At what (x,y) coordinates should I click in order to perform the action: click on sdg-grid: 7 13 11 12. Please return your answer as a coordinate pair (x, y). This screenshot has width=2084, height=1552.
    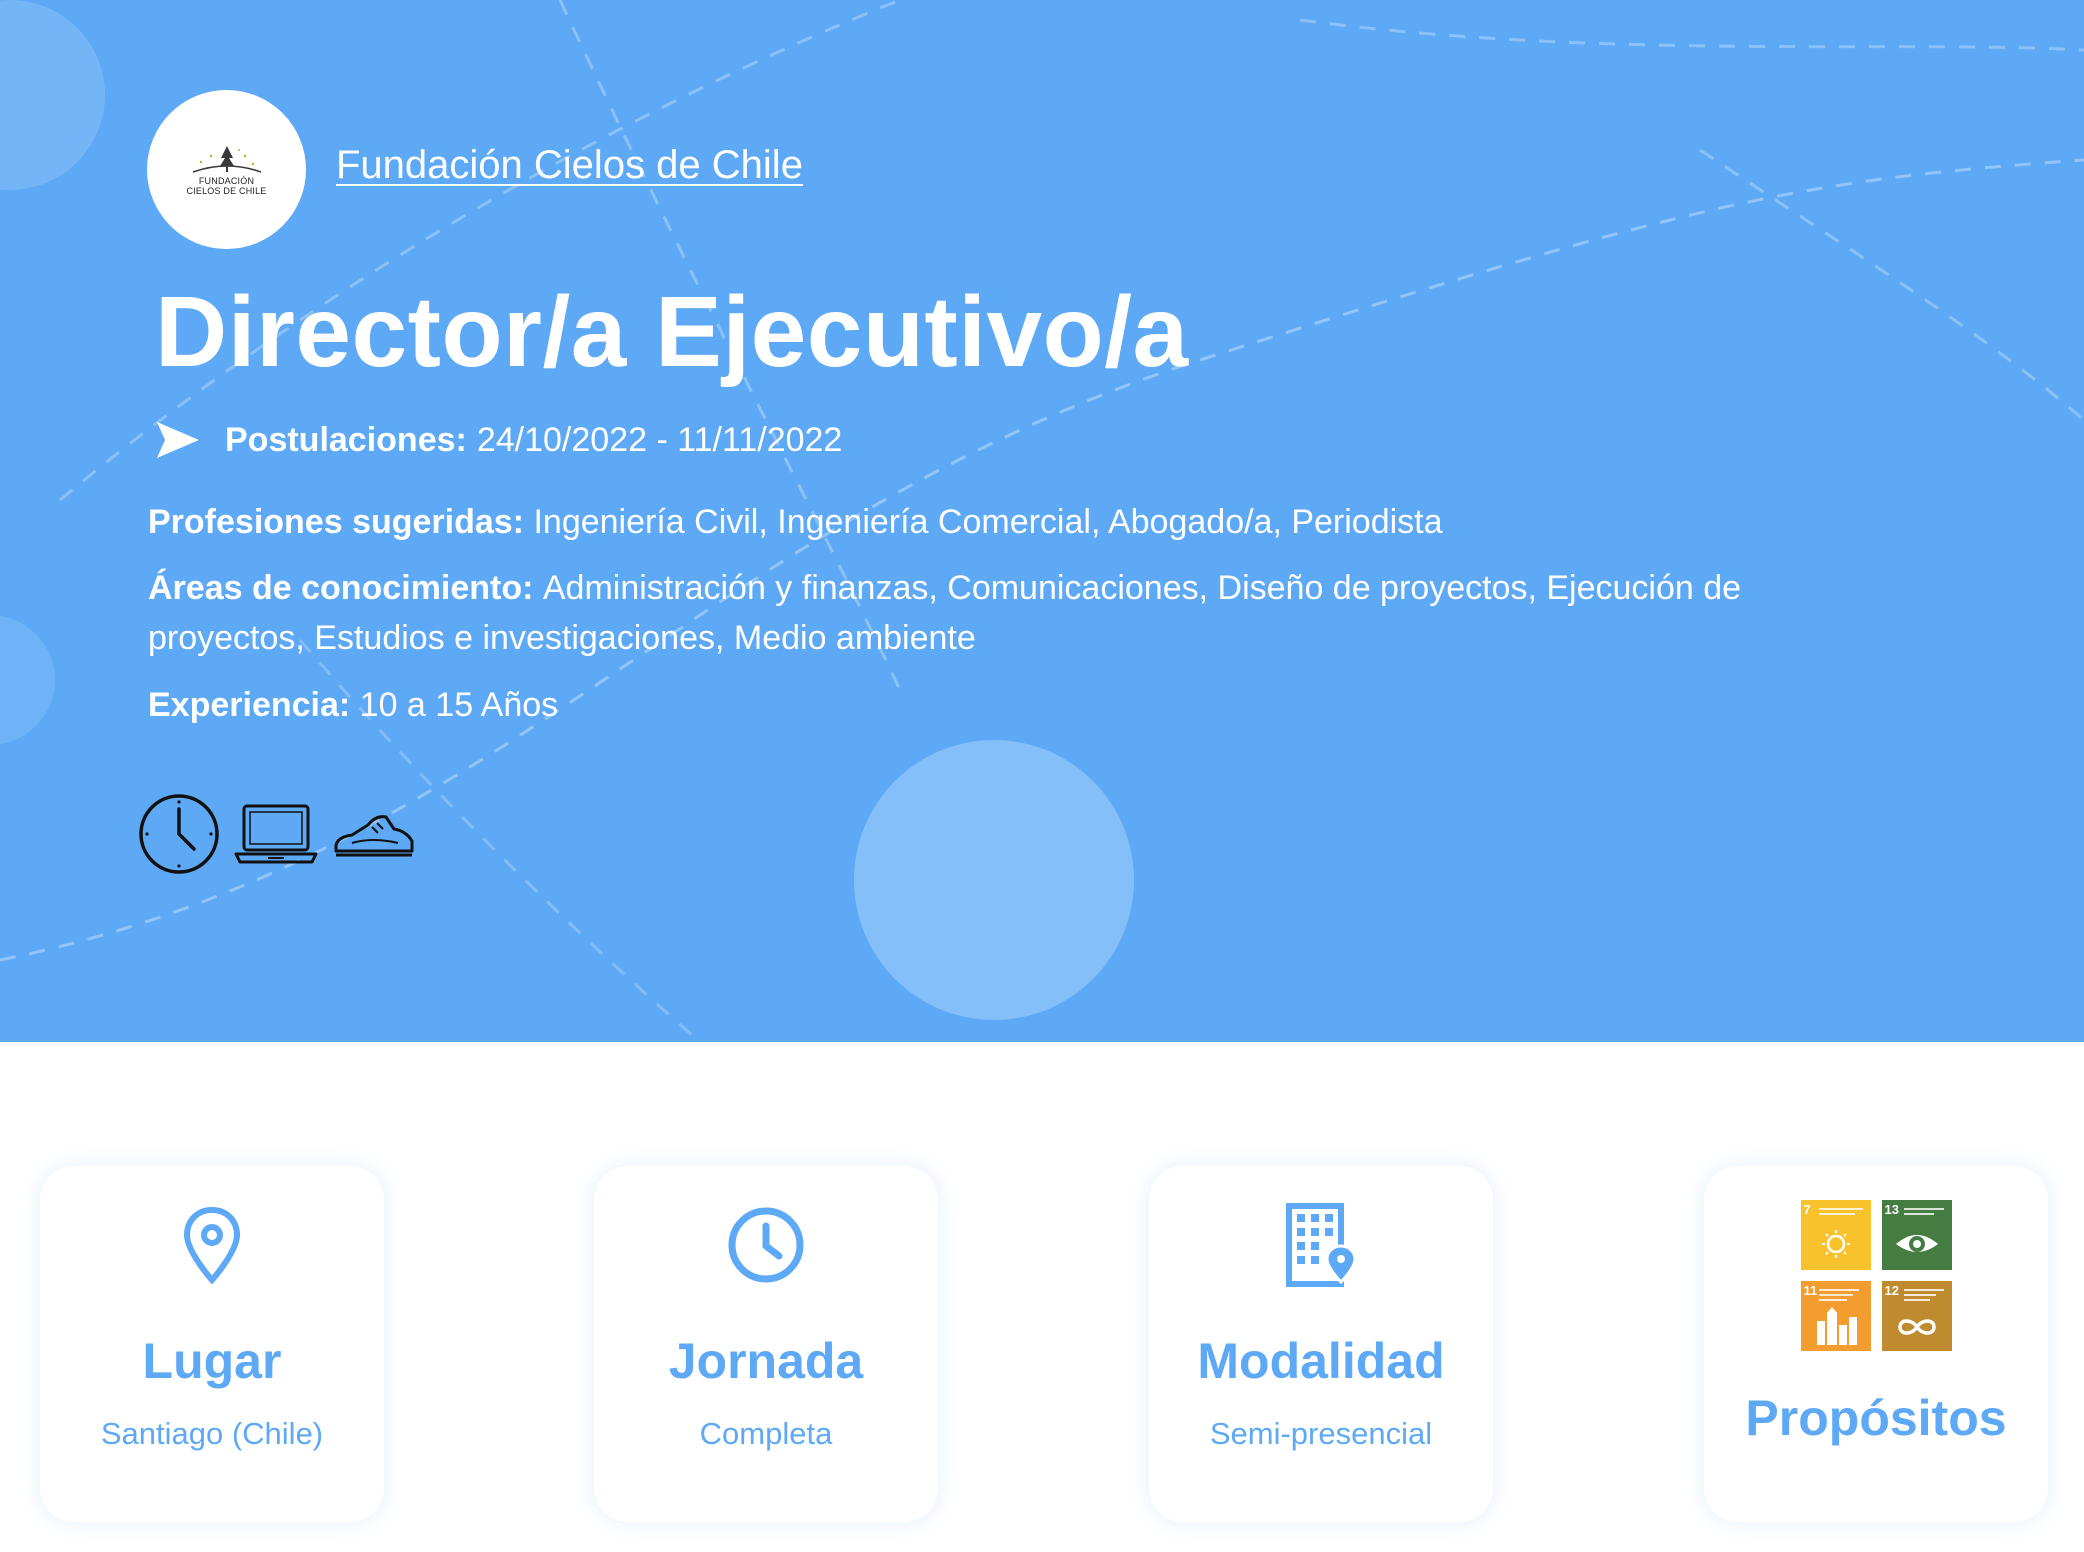
    Looking at the image, I should click on (1876, 1275).